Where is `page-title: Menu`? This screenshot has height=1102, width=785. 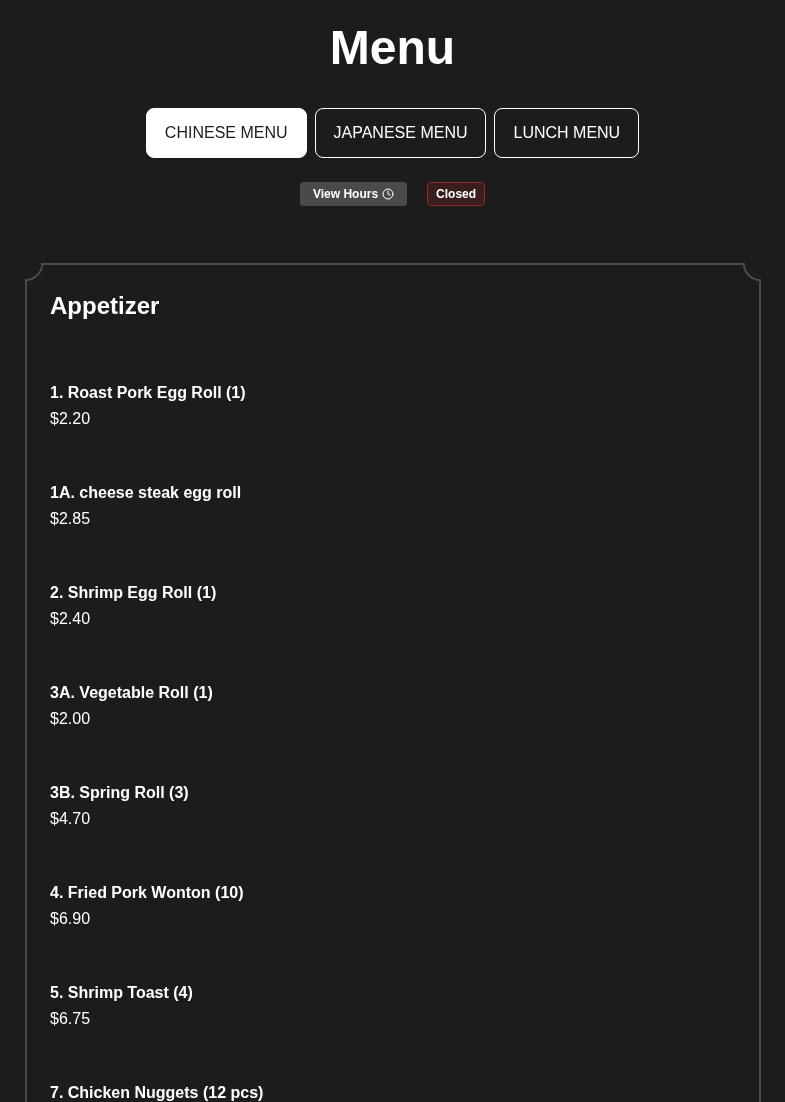
page-title: Menu is located at coordinates (392, 48).